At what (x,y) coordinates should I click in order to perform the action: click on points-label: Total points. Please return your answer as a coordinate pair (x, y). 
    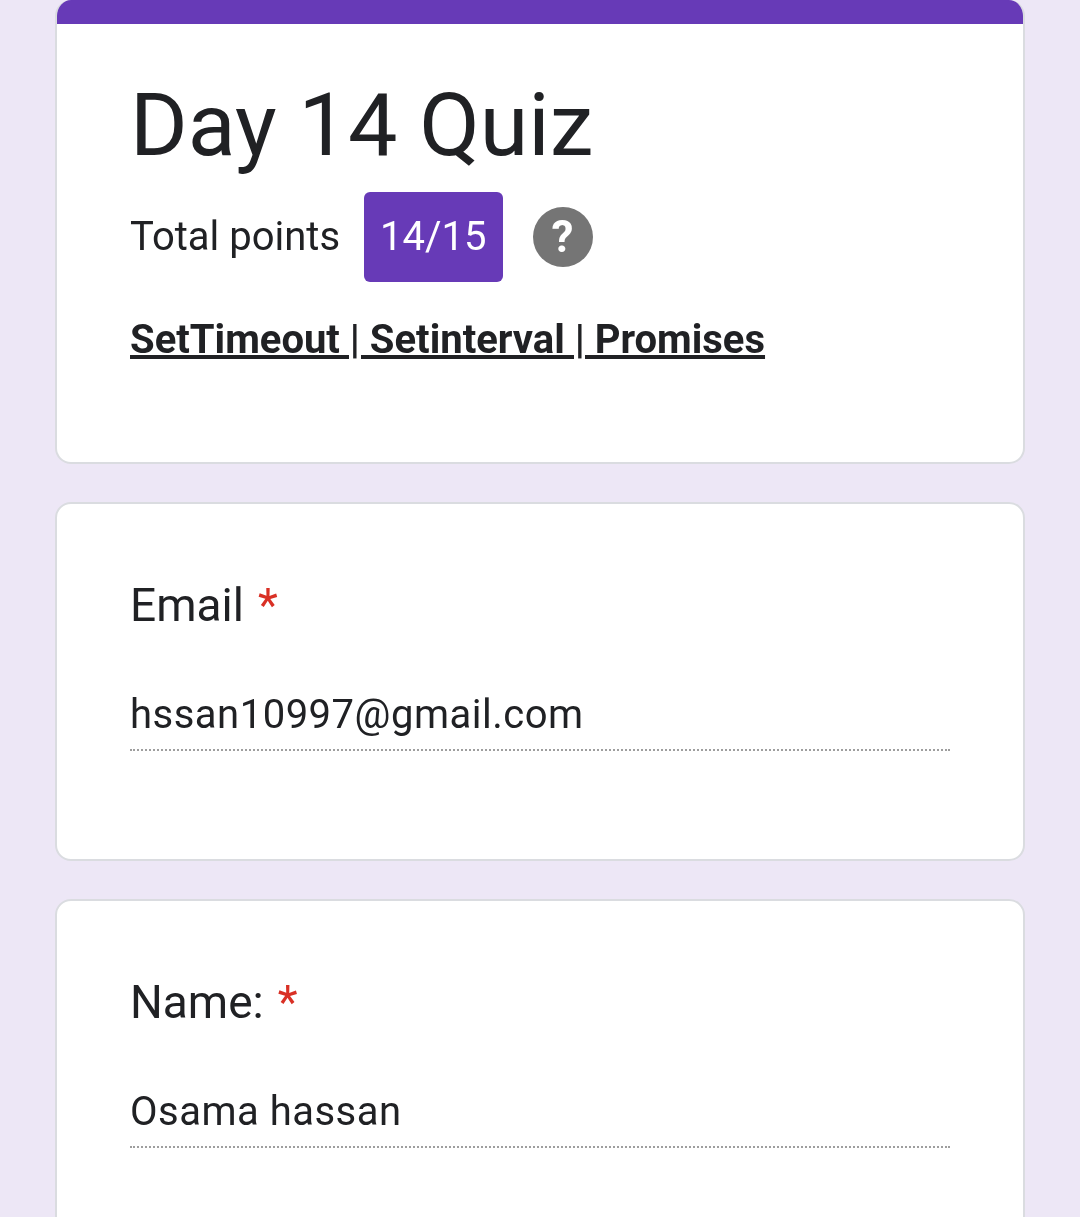
    Looking at the image, I should click on (235, 237).